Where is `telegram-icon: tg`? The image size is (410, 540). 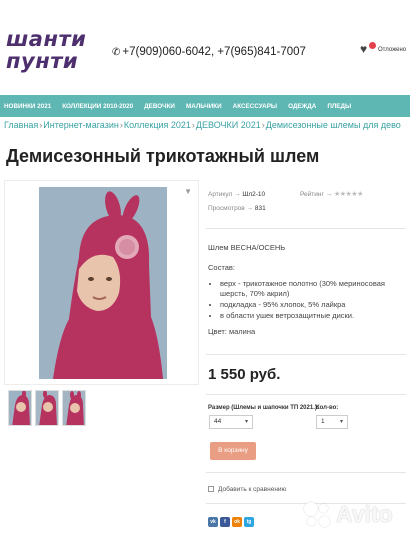
telegram-icon: tg is located at coordinates (249, 522).